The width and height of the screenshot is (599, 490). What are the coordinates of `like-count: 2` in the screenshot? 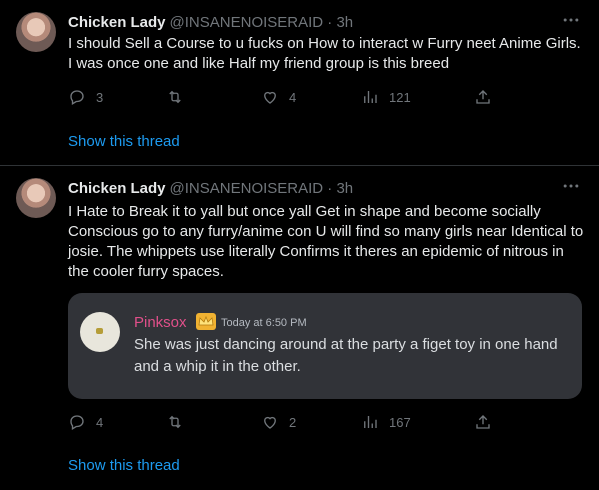 It's located at (293, 422).